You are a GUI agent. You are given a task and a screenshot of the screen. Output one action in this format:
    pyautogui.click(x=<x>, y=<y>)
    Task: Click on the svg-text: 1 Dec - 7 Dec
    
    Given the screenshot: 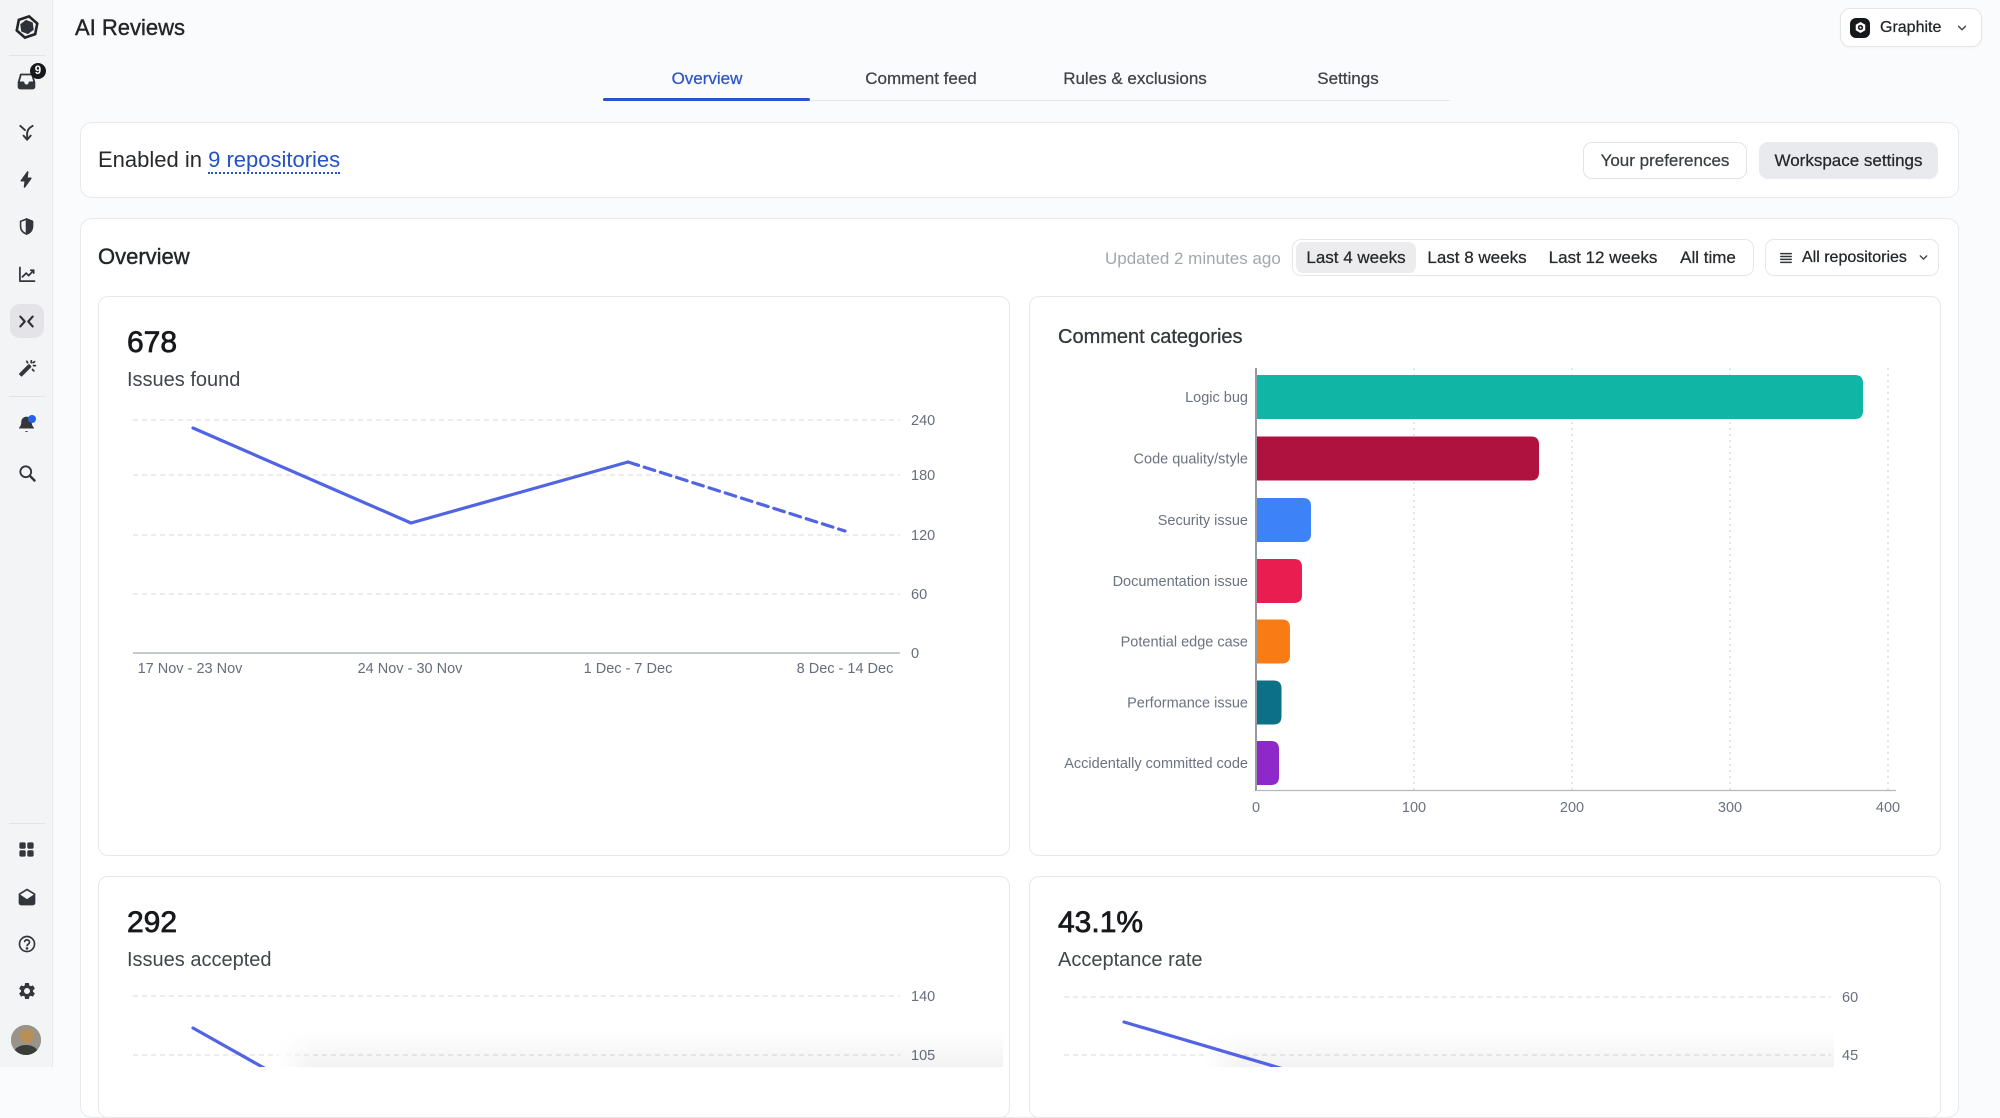 What is the action you would take?
    pyautogui.click(x=628, y=669)
    